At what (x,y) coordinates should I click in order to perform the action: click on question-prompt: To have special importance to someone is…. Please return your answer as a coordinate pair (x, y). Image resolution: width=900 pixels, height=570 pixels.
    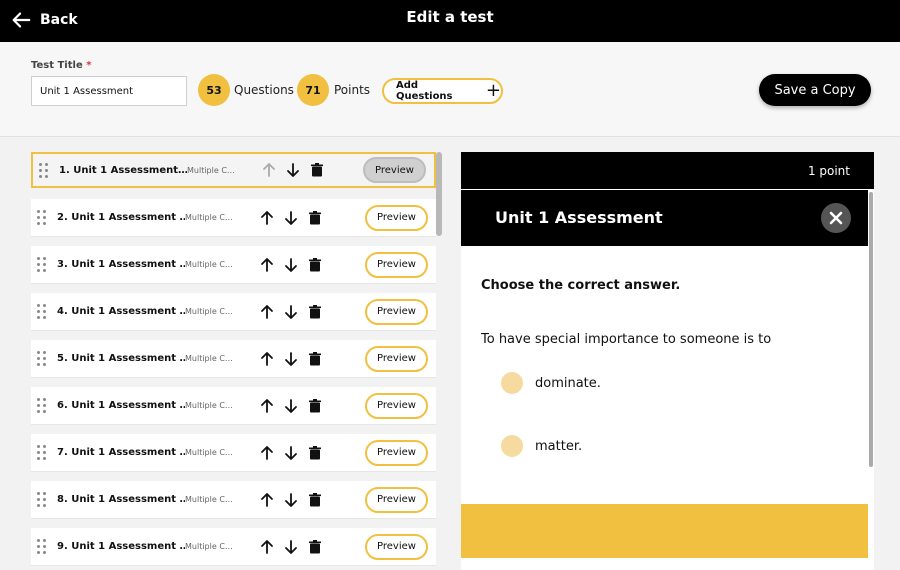
    Looking at the image, I should click on (626, 339).